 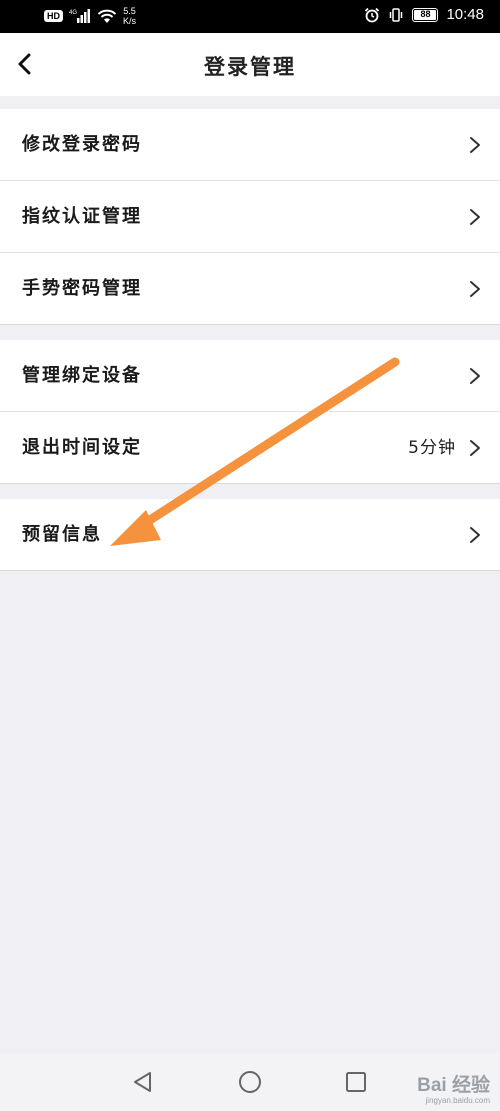 I want to click on network-speed-value: 5.5, so click(x=129, y=11).